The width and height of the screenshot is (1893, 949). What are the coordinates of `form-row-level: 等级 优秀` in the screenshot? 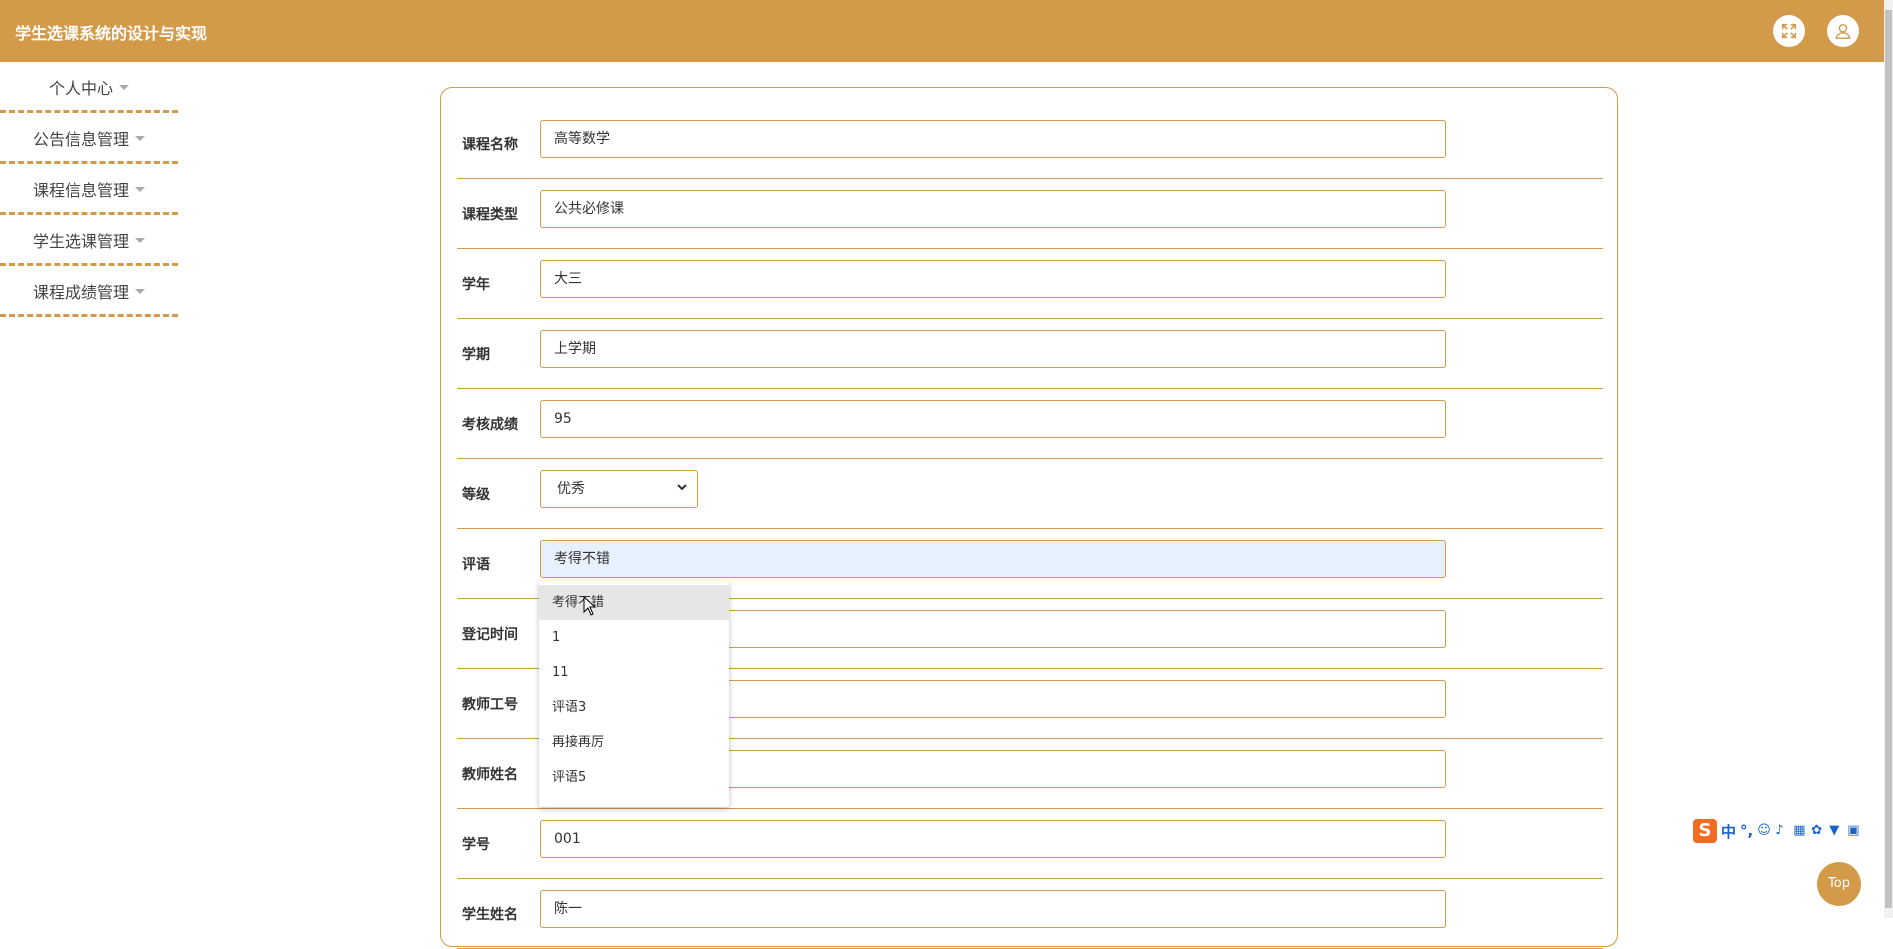 It's located at (1030, 493).